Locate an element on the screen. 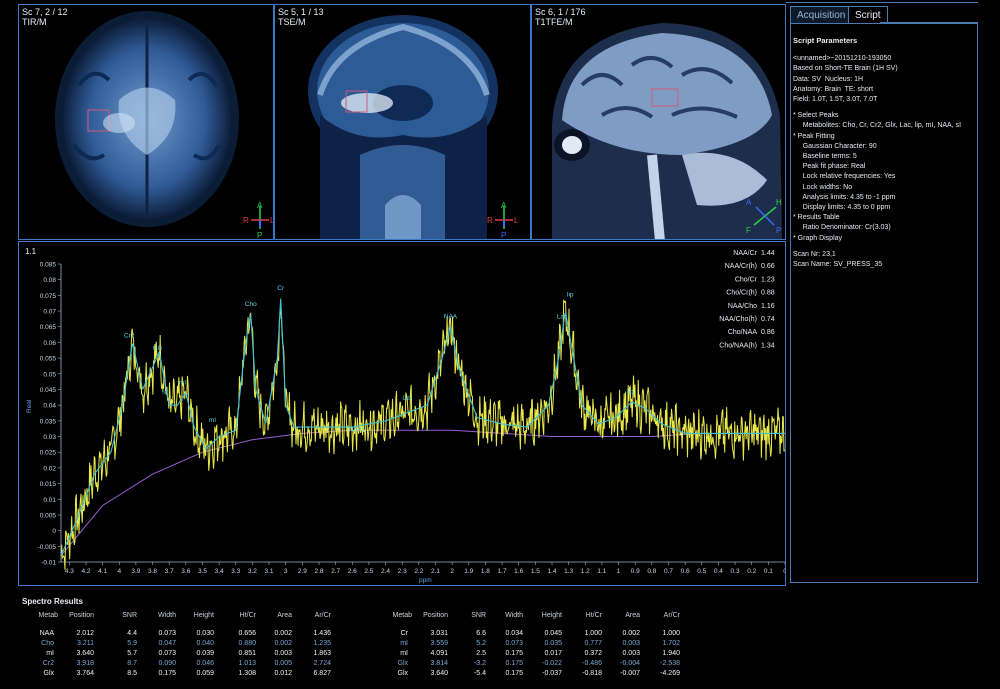 This screenshot has height=689, width=1000. orient-top-label: A is located at coordinates (504, 205).